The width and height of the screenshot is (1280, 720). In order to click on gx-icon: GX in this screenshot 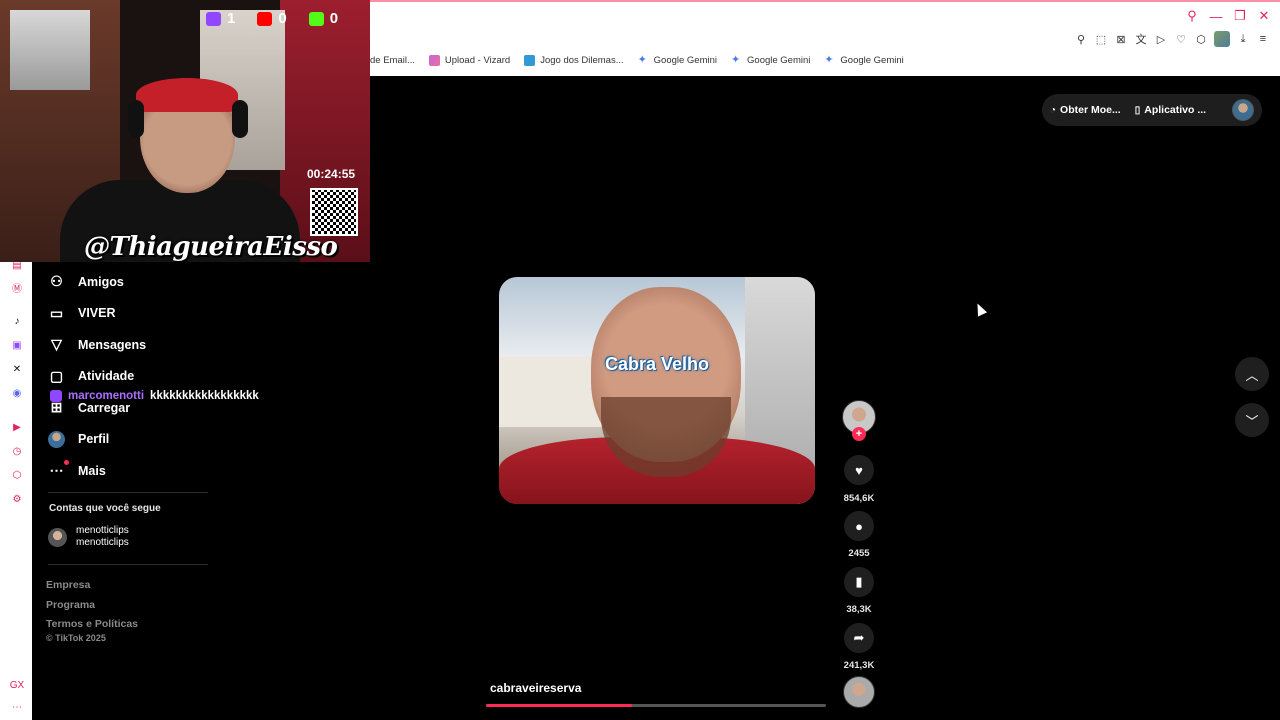, I will do `click(17, 685)`.